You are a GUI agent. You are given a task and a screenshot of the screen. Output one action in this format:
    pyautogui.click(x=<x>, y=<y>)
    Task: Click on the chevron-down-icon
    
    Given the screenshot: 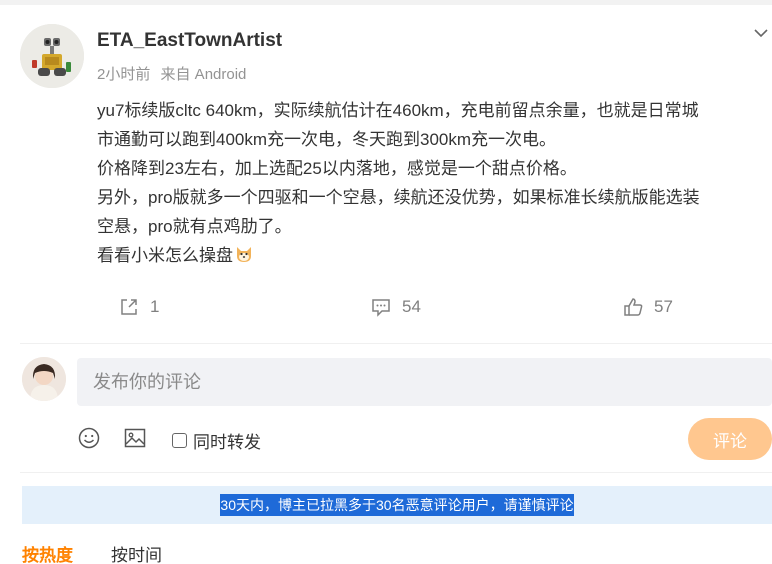 What is the action you would take?
    pyautogui.click(x=761, y=33)
    